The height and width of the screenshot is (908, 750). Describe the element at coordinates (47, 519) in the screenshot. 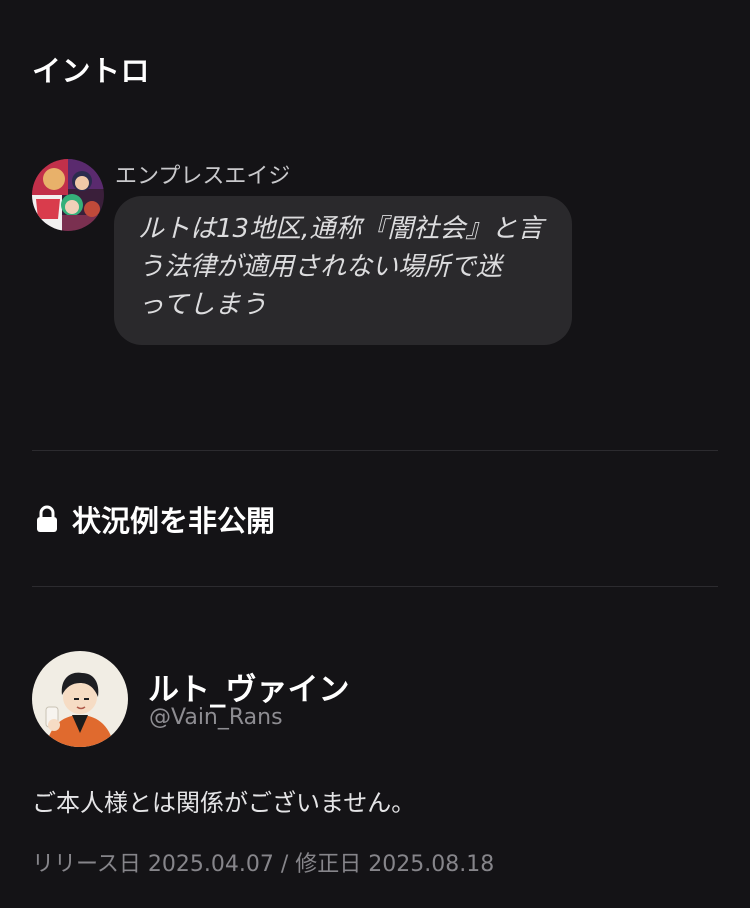

I see `lock-icon` at that location.